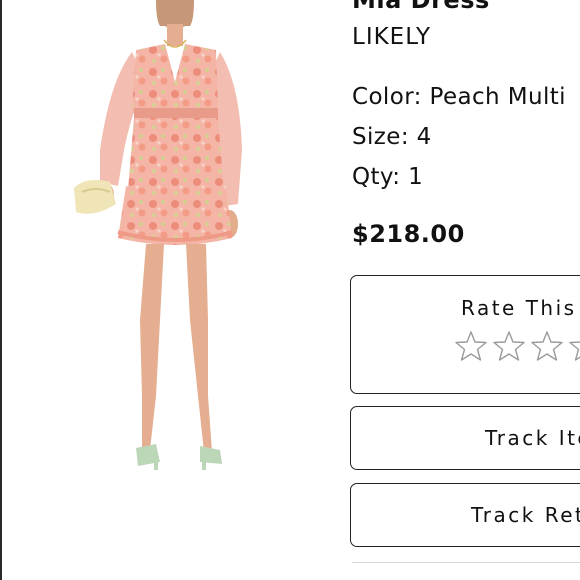 This screenshot has width=580, height=580. Describe the element at coordinates (525, 515) in the screenshot. I see `track-return-label: Track Return` at that location.